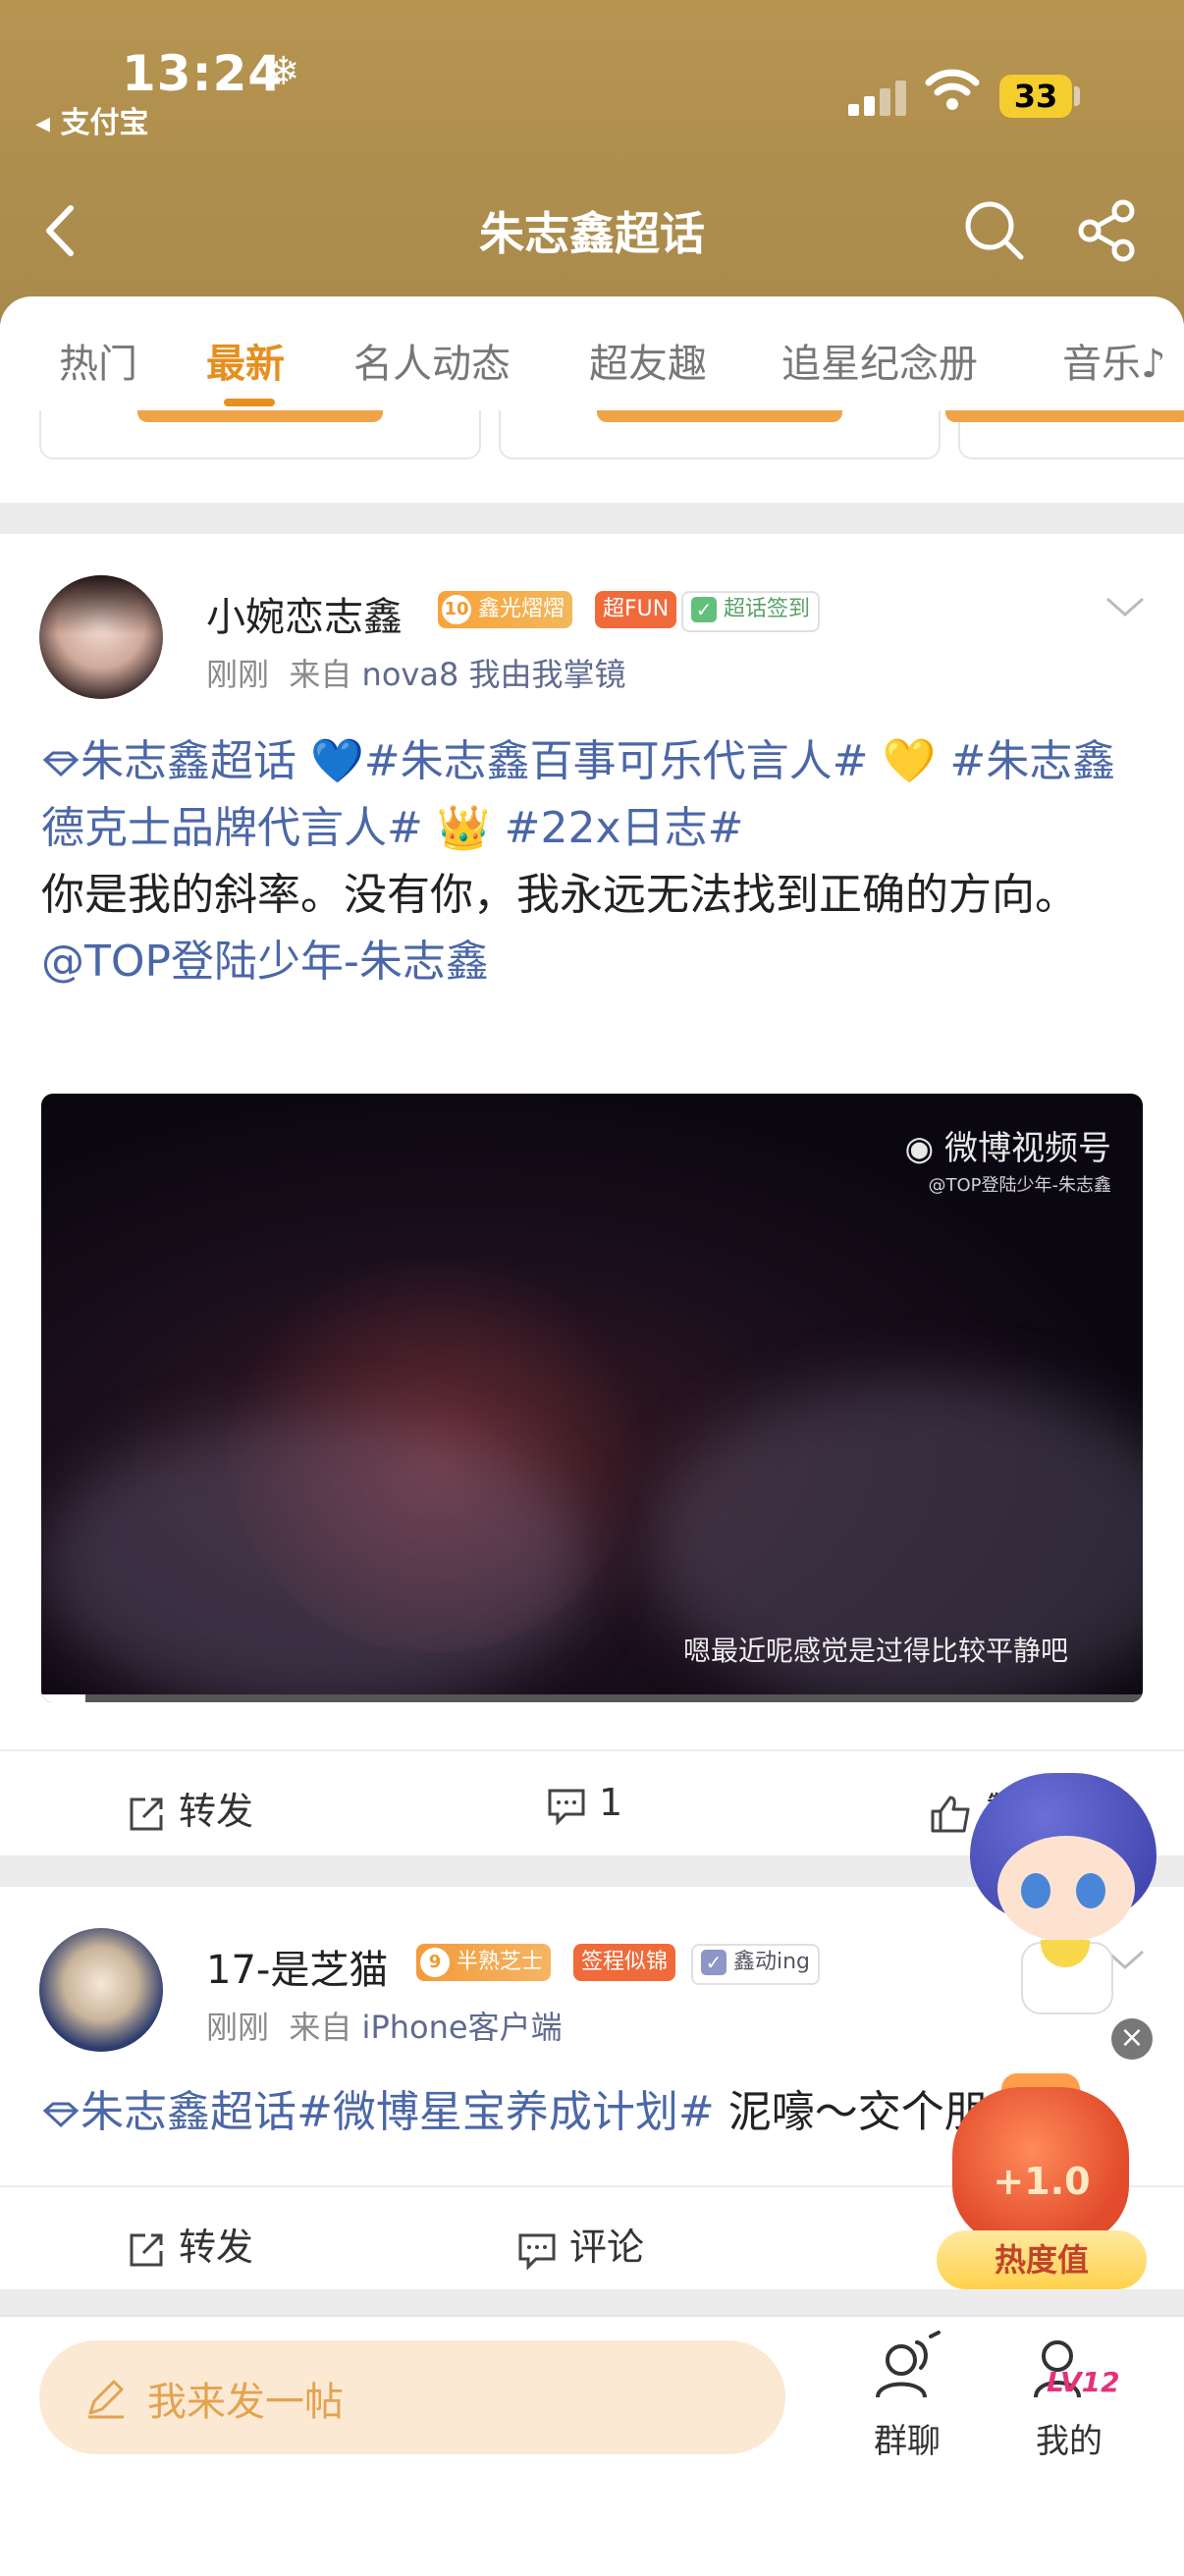  I want to click on compose-button: 我来发一帖, so click(412, 2397).